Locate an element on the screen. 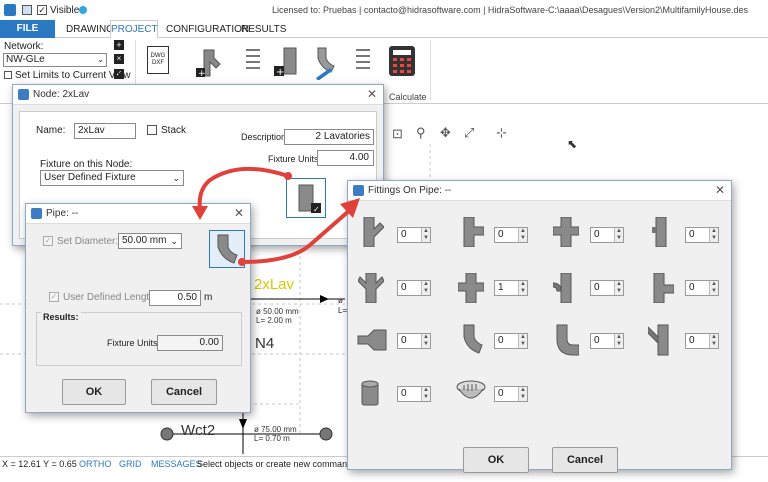  save-icon is located at coordinates (27, 10).